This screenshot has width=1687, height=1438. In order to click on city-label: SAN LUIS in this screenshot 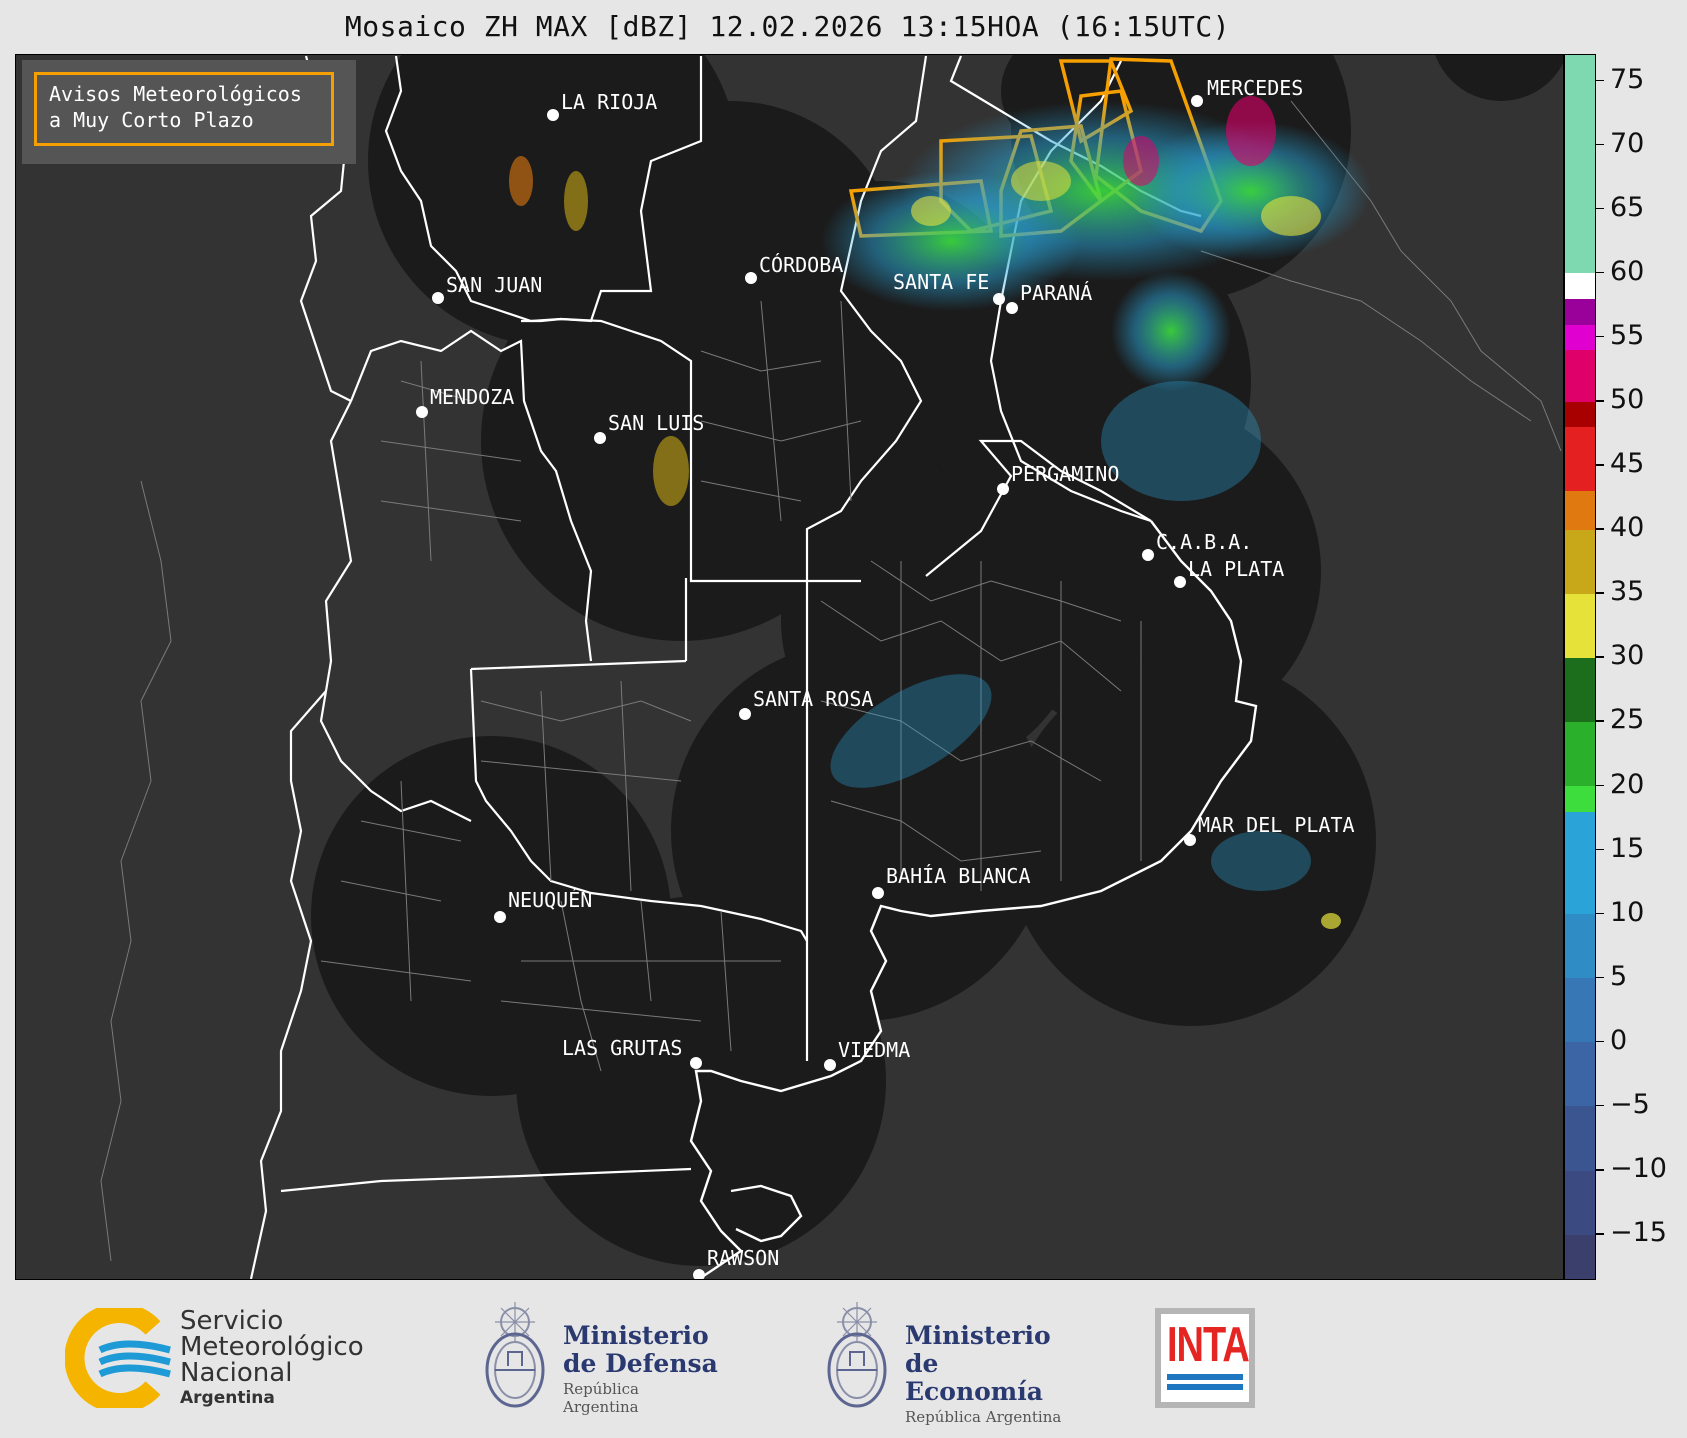, I will do `click(656, 423)`.